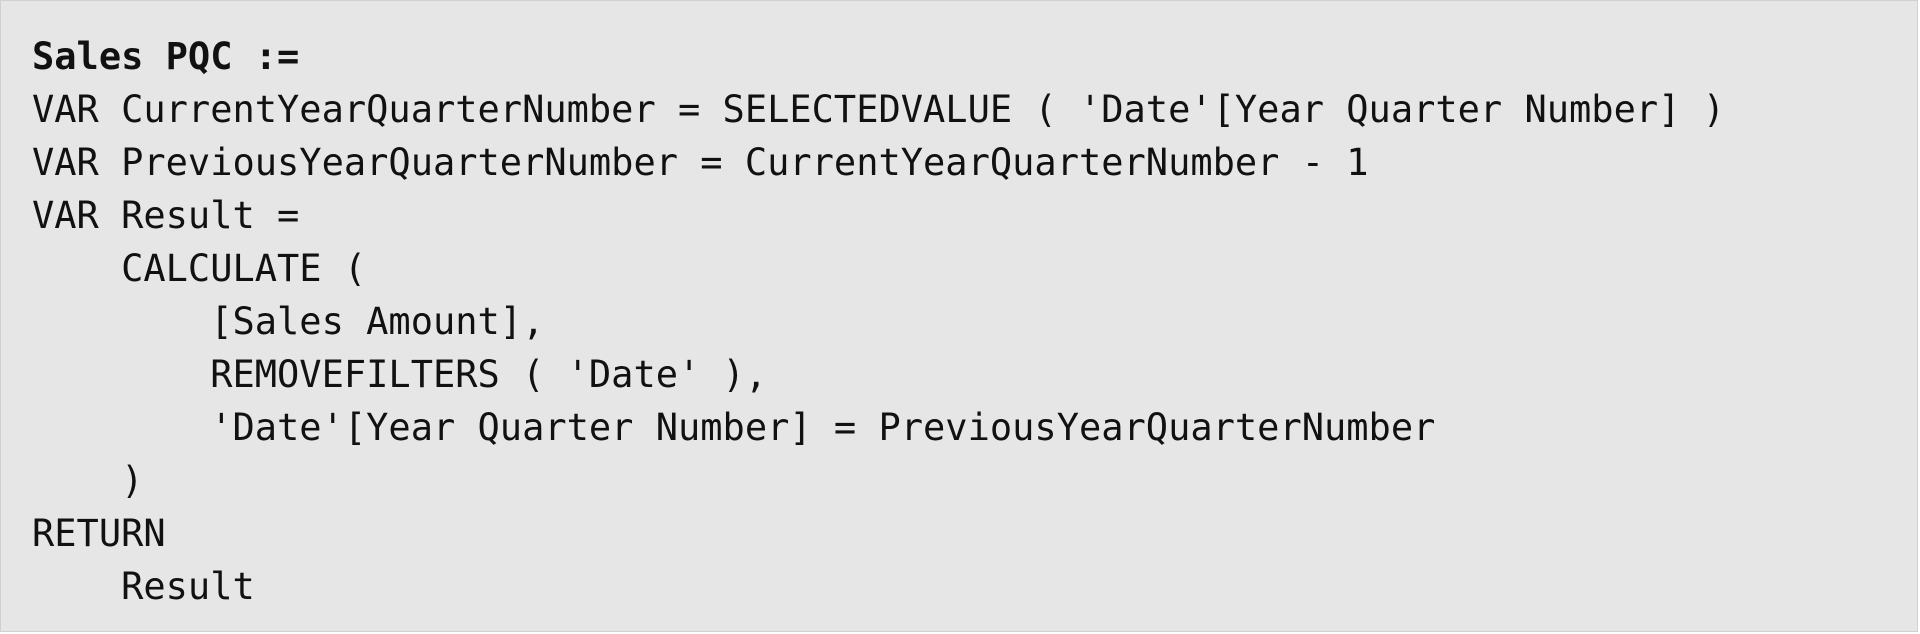  Describe the element at coordinates (166, 215) in the screenshot. I see `code-line: VAR Result =` at that location.